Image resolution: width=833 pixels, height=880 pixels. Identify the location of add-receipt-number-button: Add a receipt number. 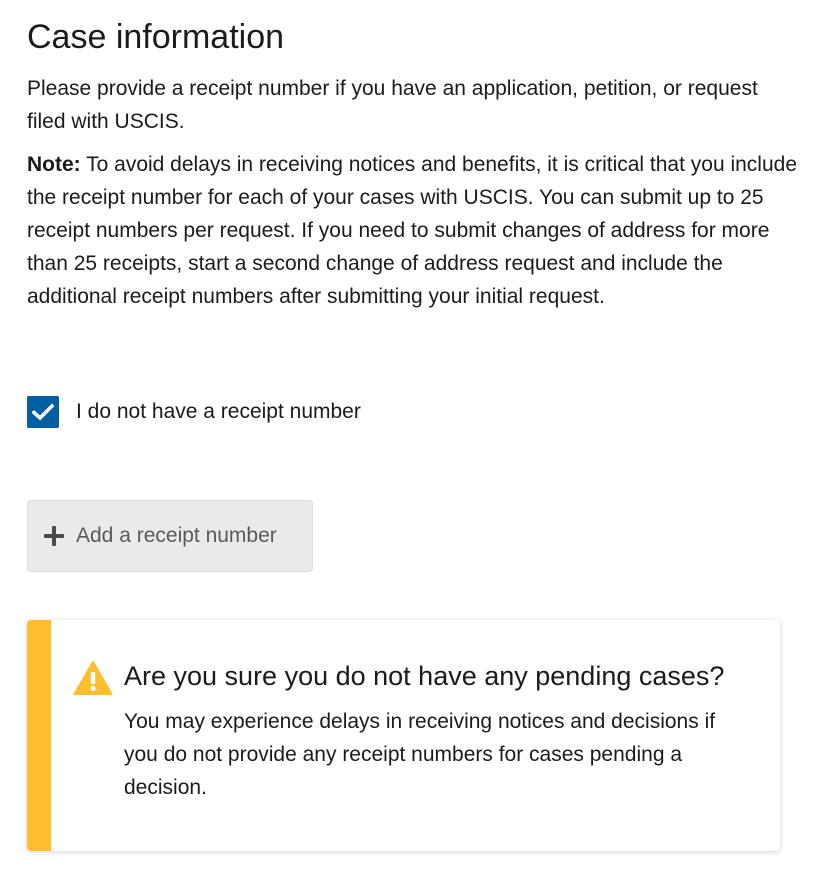
(170, 536).